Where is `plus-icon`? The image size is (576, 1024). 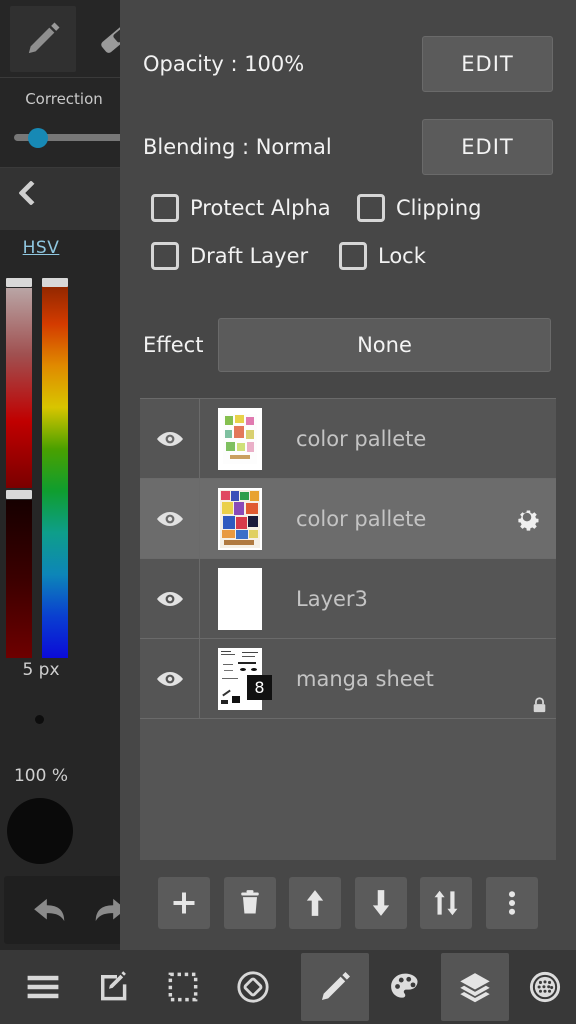
plus-icon is located at coordinates (184, 903).